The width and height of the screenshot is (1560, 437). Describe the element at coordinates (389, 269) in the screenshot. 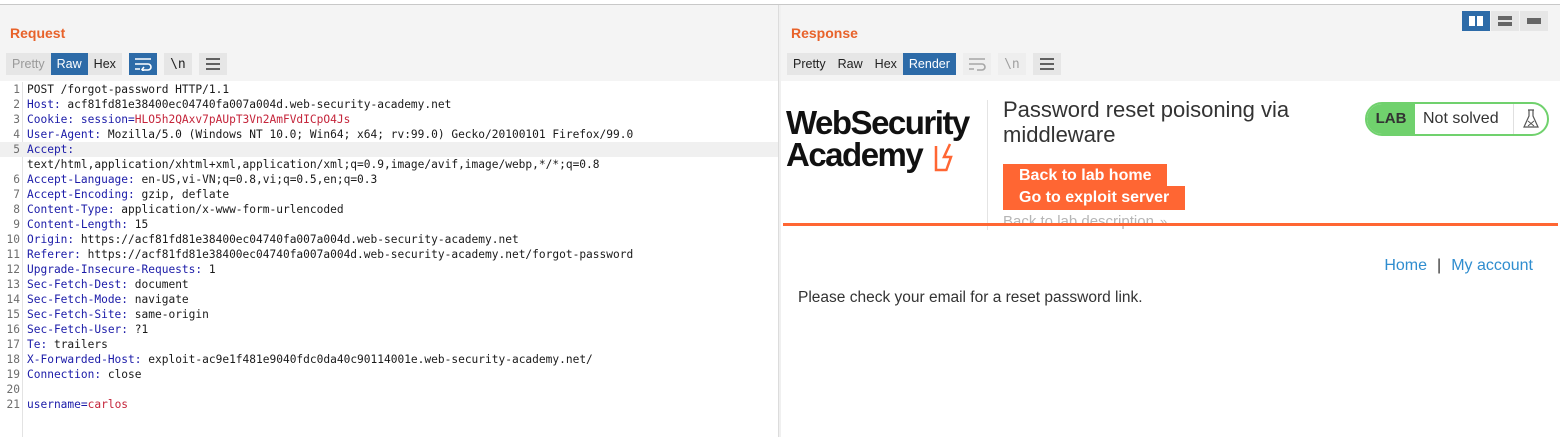

I see `request-line: 12 Upgrade-Insecure-Requests: 1` at that location.